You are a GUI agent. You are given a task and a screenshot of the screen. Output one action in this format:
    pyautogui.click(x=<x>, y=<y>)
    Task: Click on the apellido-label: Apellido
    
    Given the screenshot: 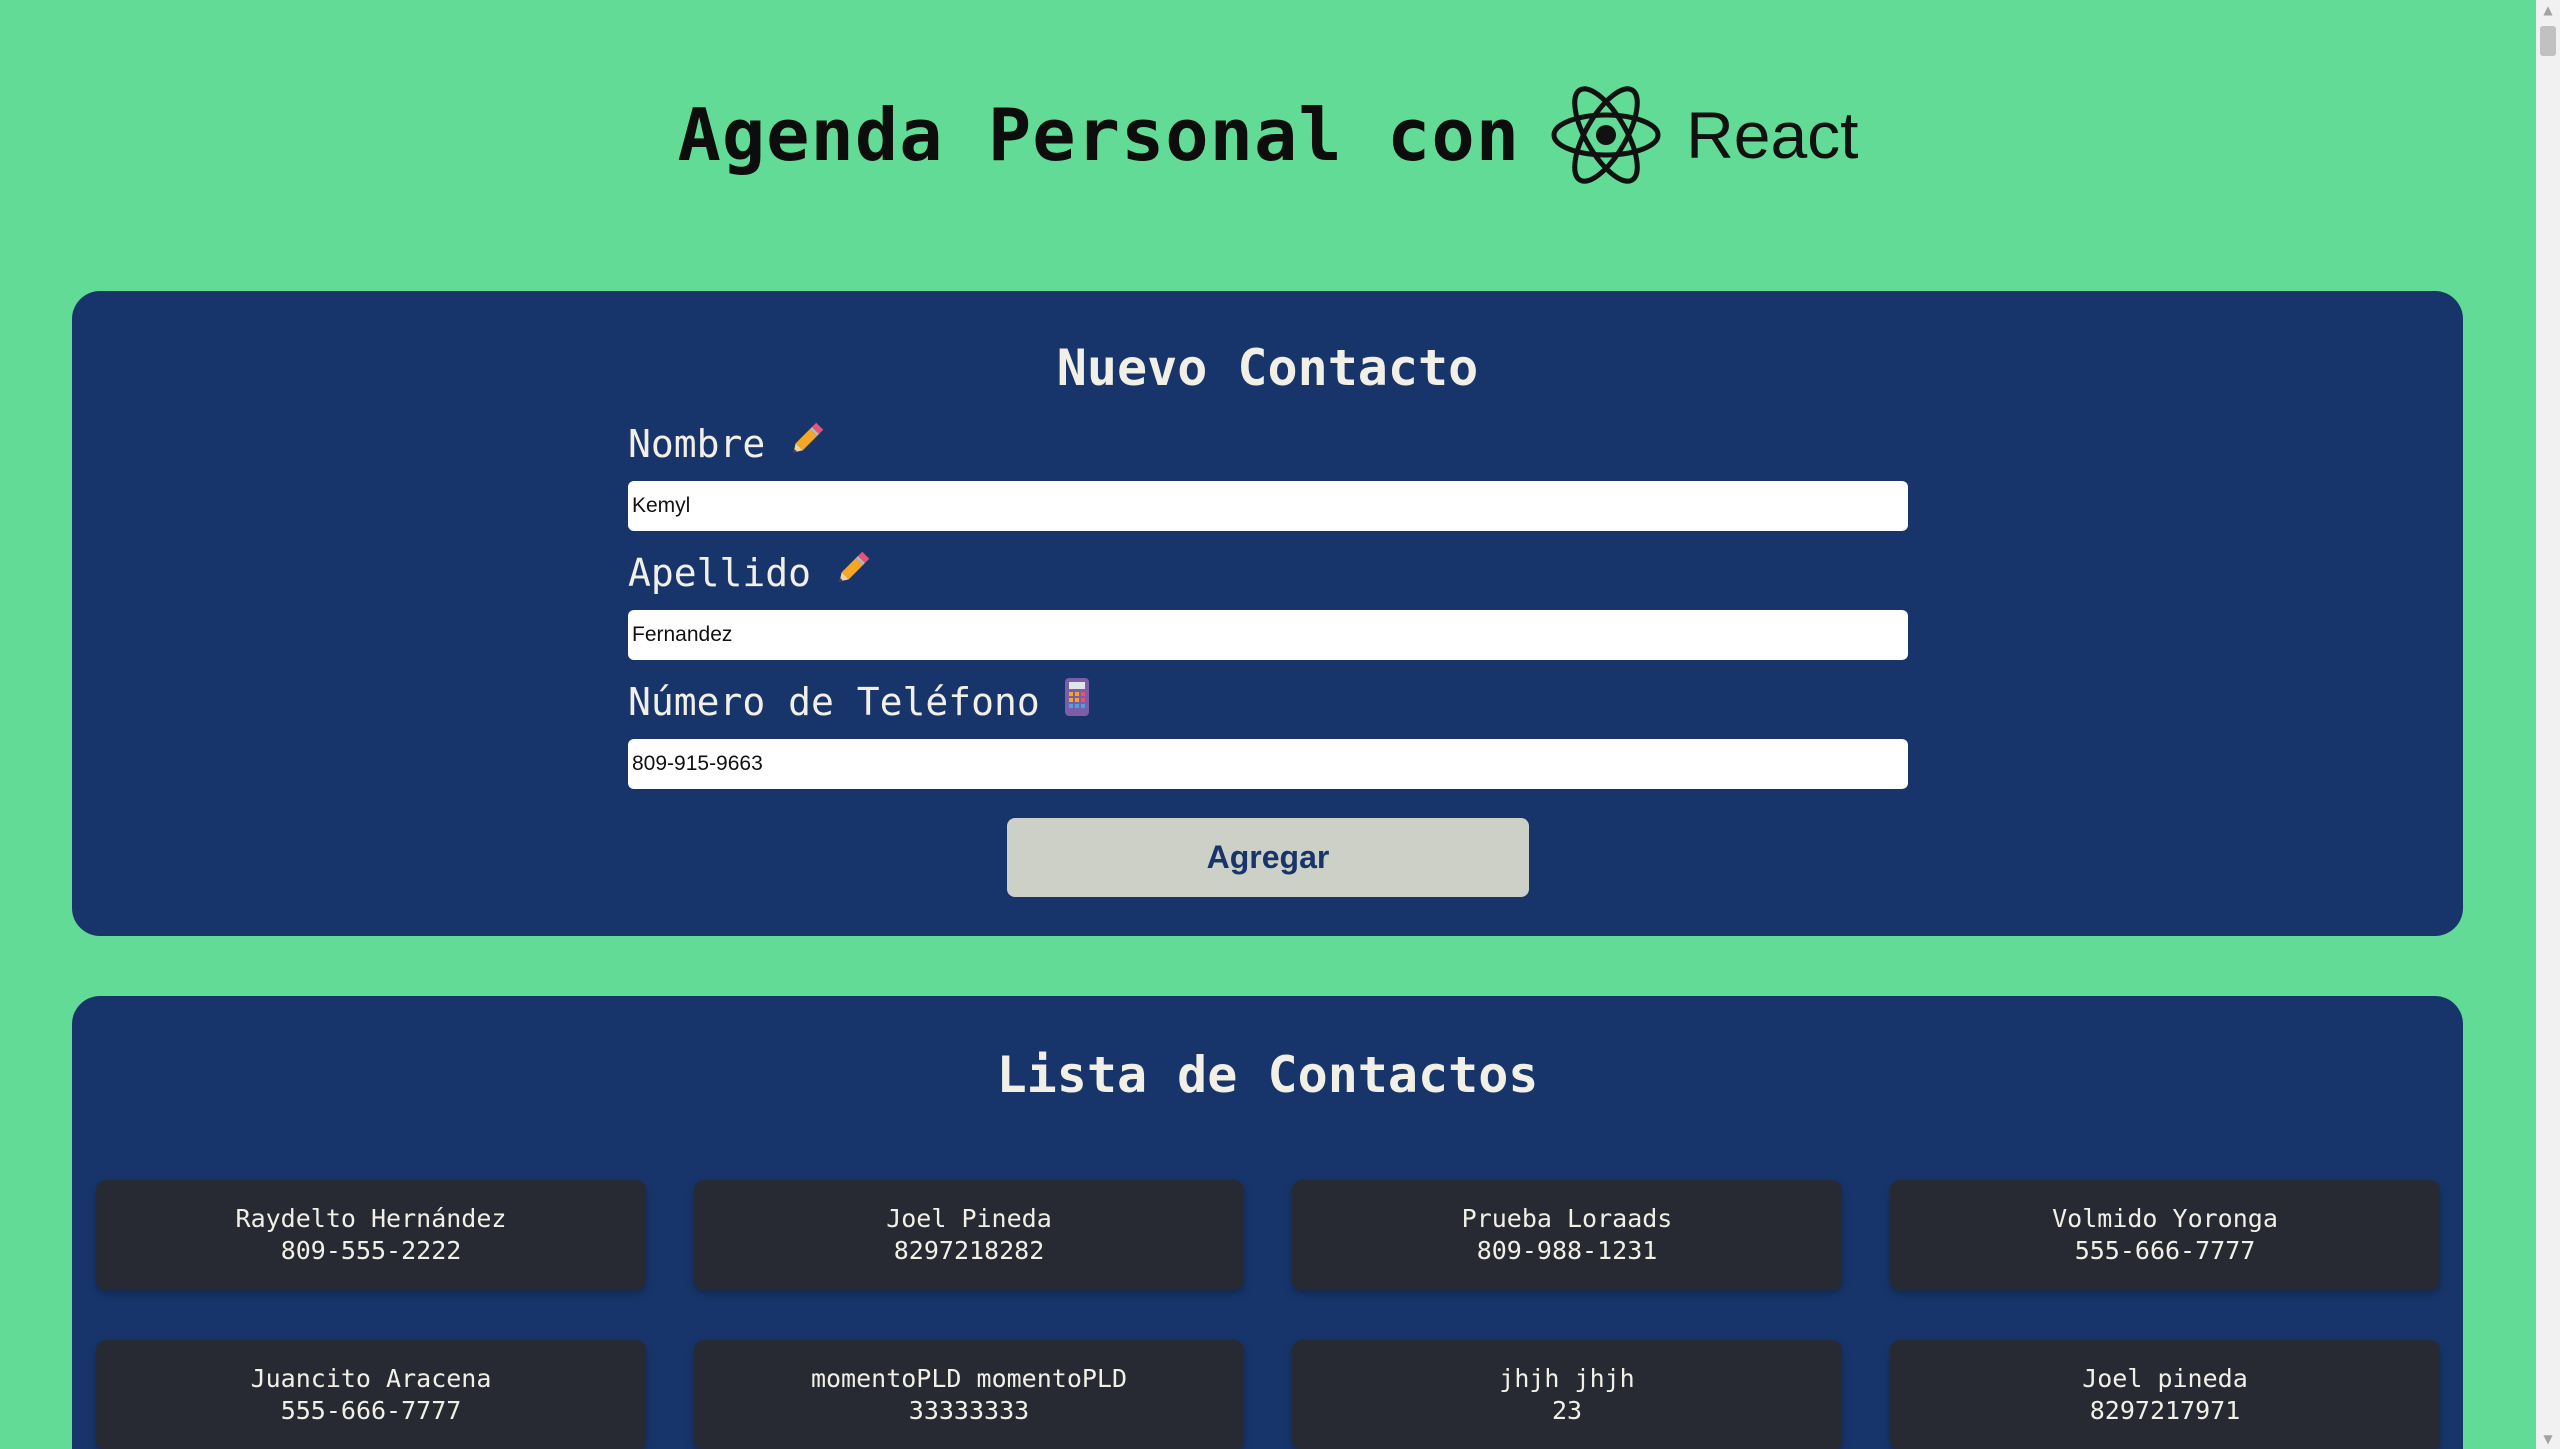 What is the action you would take?
    pyautogui.click(x=750, y=572)
    